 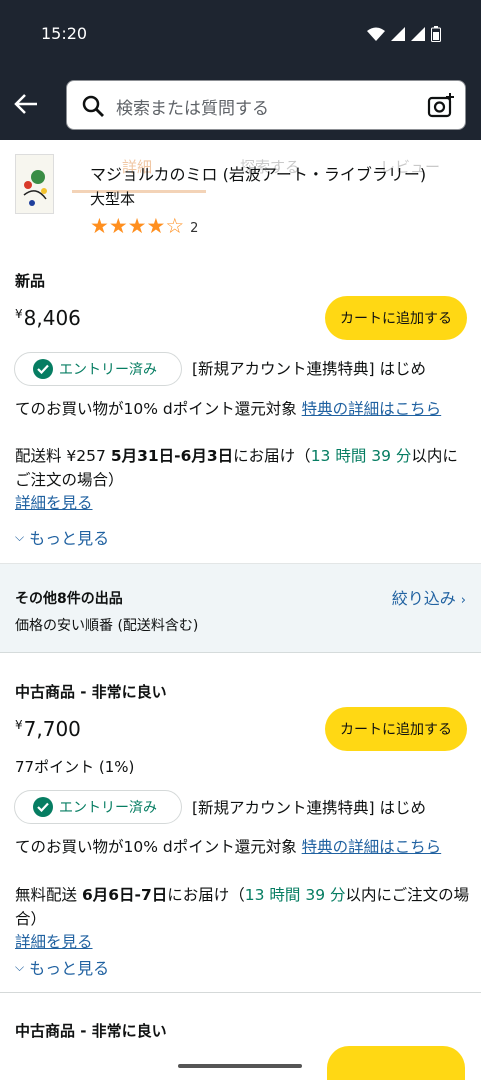 What do you see at coordinates (436, 34) in the screenshot?
I see `battery-icon` at bounding box center [436, 34].